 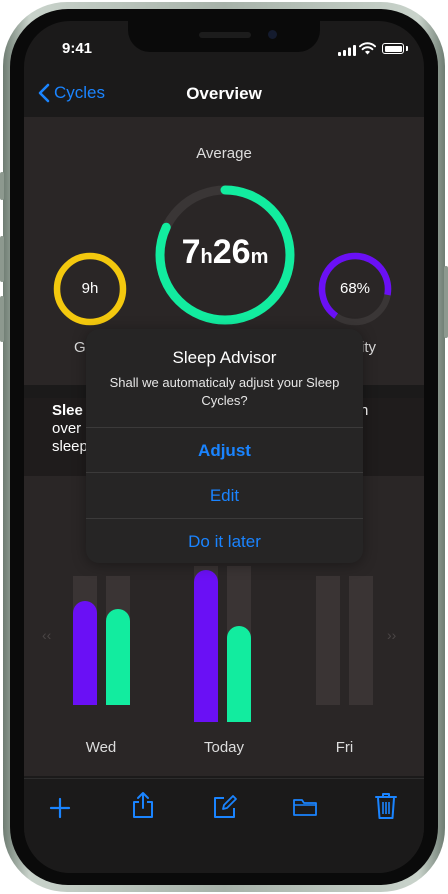 I want to click on day-label-fri: Fri, so click(x=344, y=747).